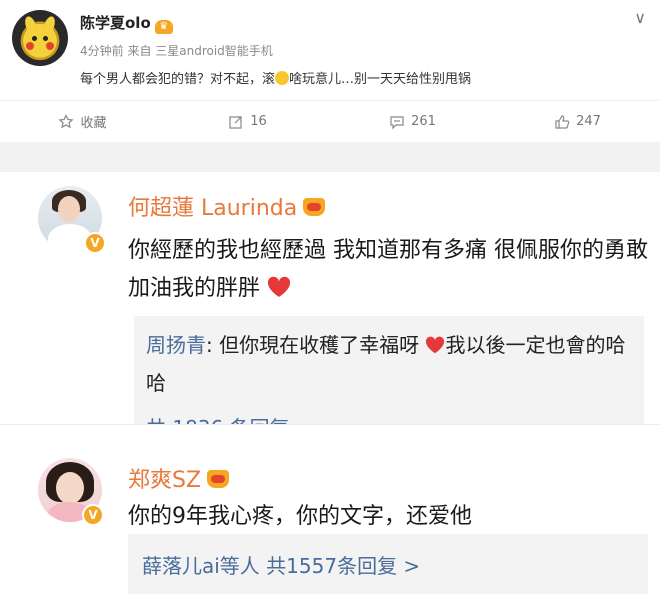  Describe the element at coordinates (176, 345) in the screenshot. I see `reply-author: 周扬青` at that location.